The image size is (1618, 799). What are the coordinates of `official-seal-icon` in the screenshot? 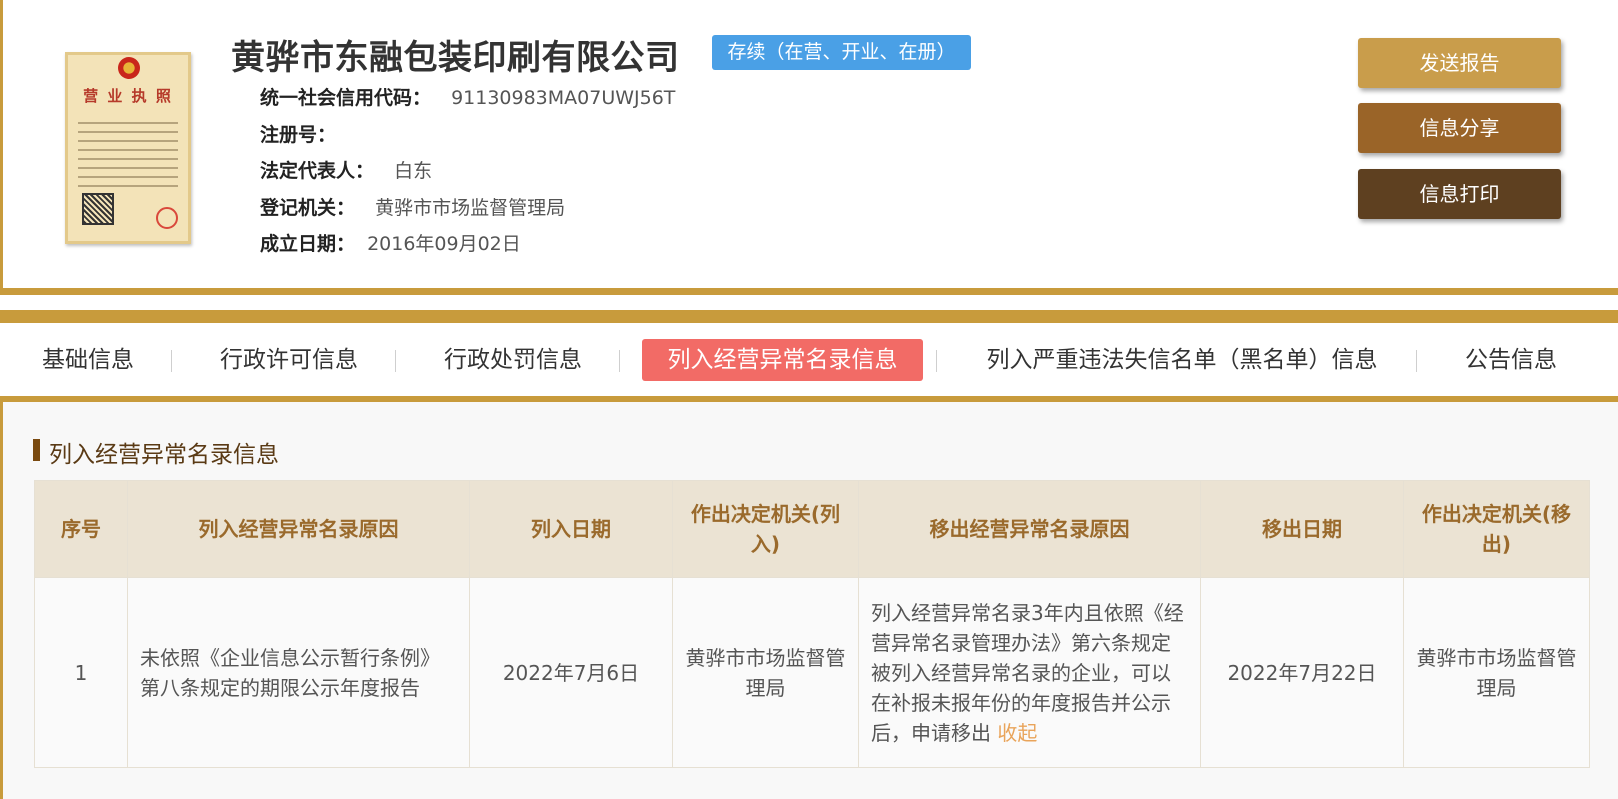 It's located at (167, 218).